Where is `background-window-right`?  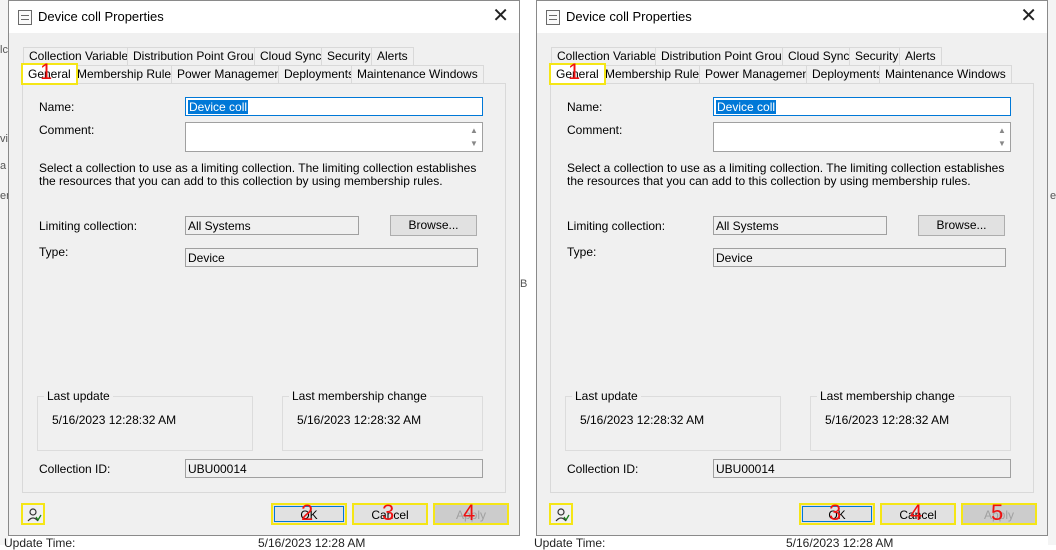
background-window-right is located at coordinates (1052, 272).